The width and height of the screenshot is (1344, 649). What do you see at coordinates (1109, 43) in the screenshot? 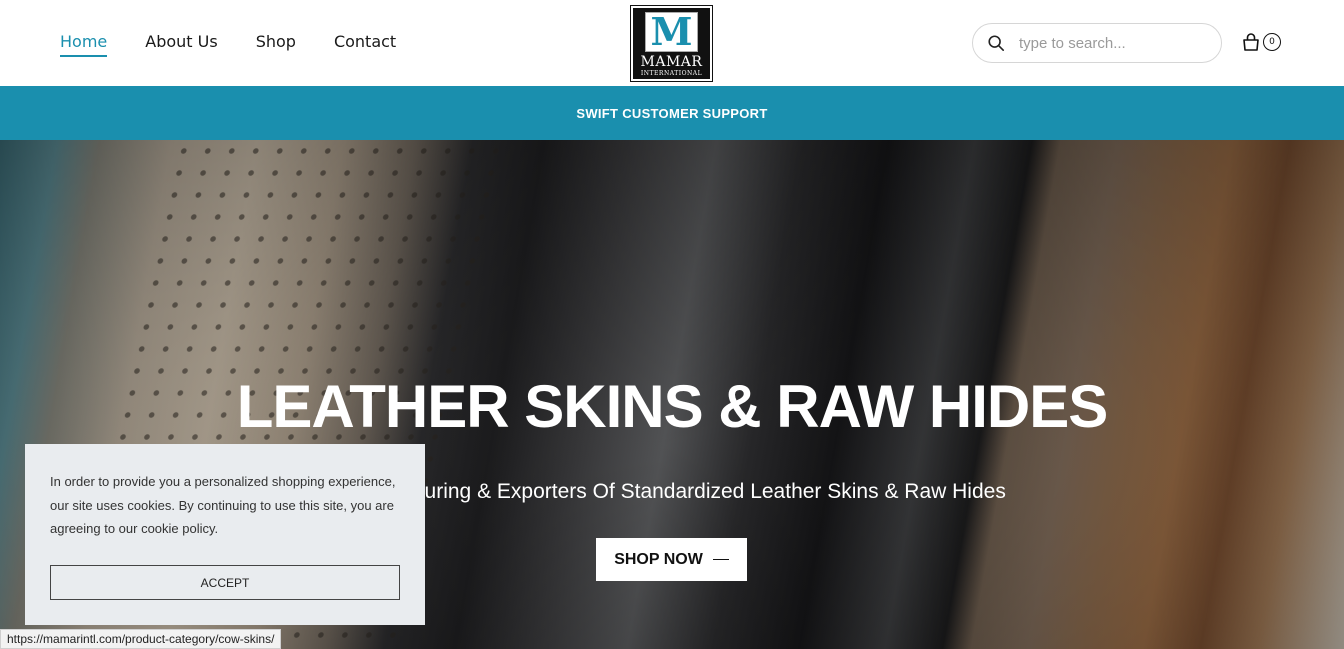
I see `search-input` at bounding box center [1109, 43].